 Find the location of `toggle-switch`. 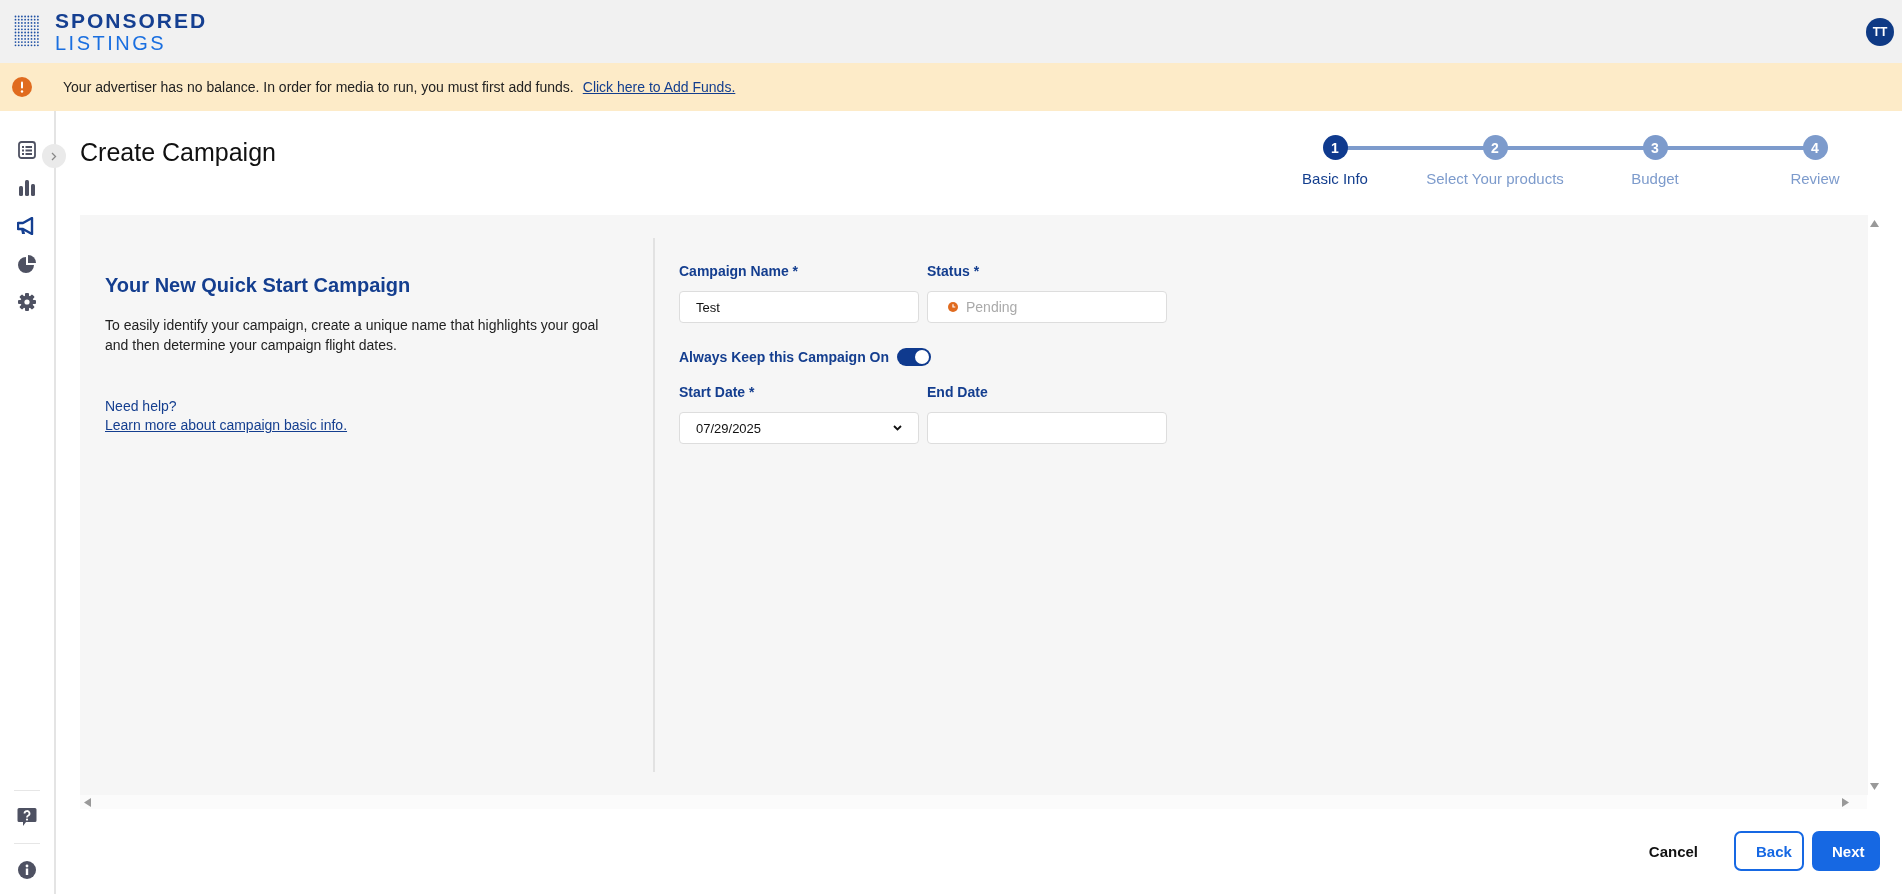

toggle-switch is located at coordinates (914, 357).